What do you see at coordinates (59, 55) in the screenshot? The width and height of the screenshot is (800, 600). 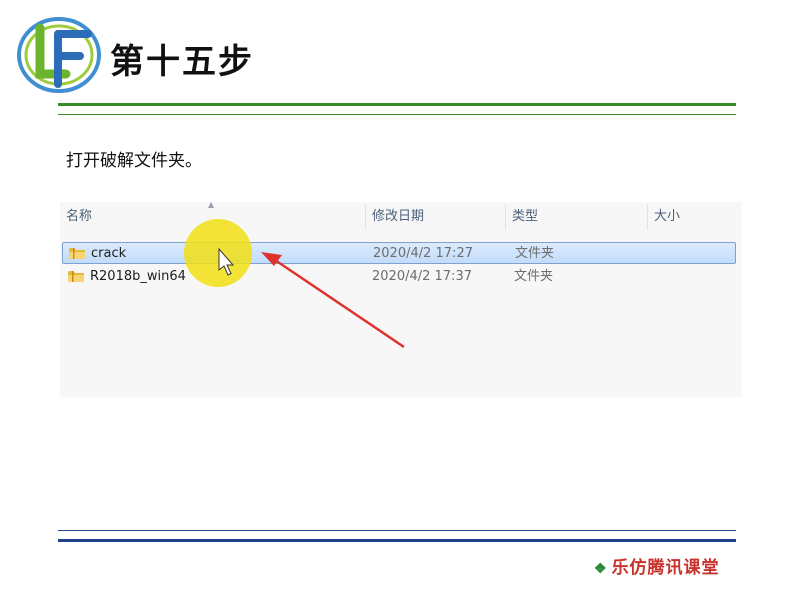 I see `lf-logo` at bounding box center [59, 55].